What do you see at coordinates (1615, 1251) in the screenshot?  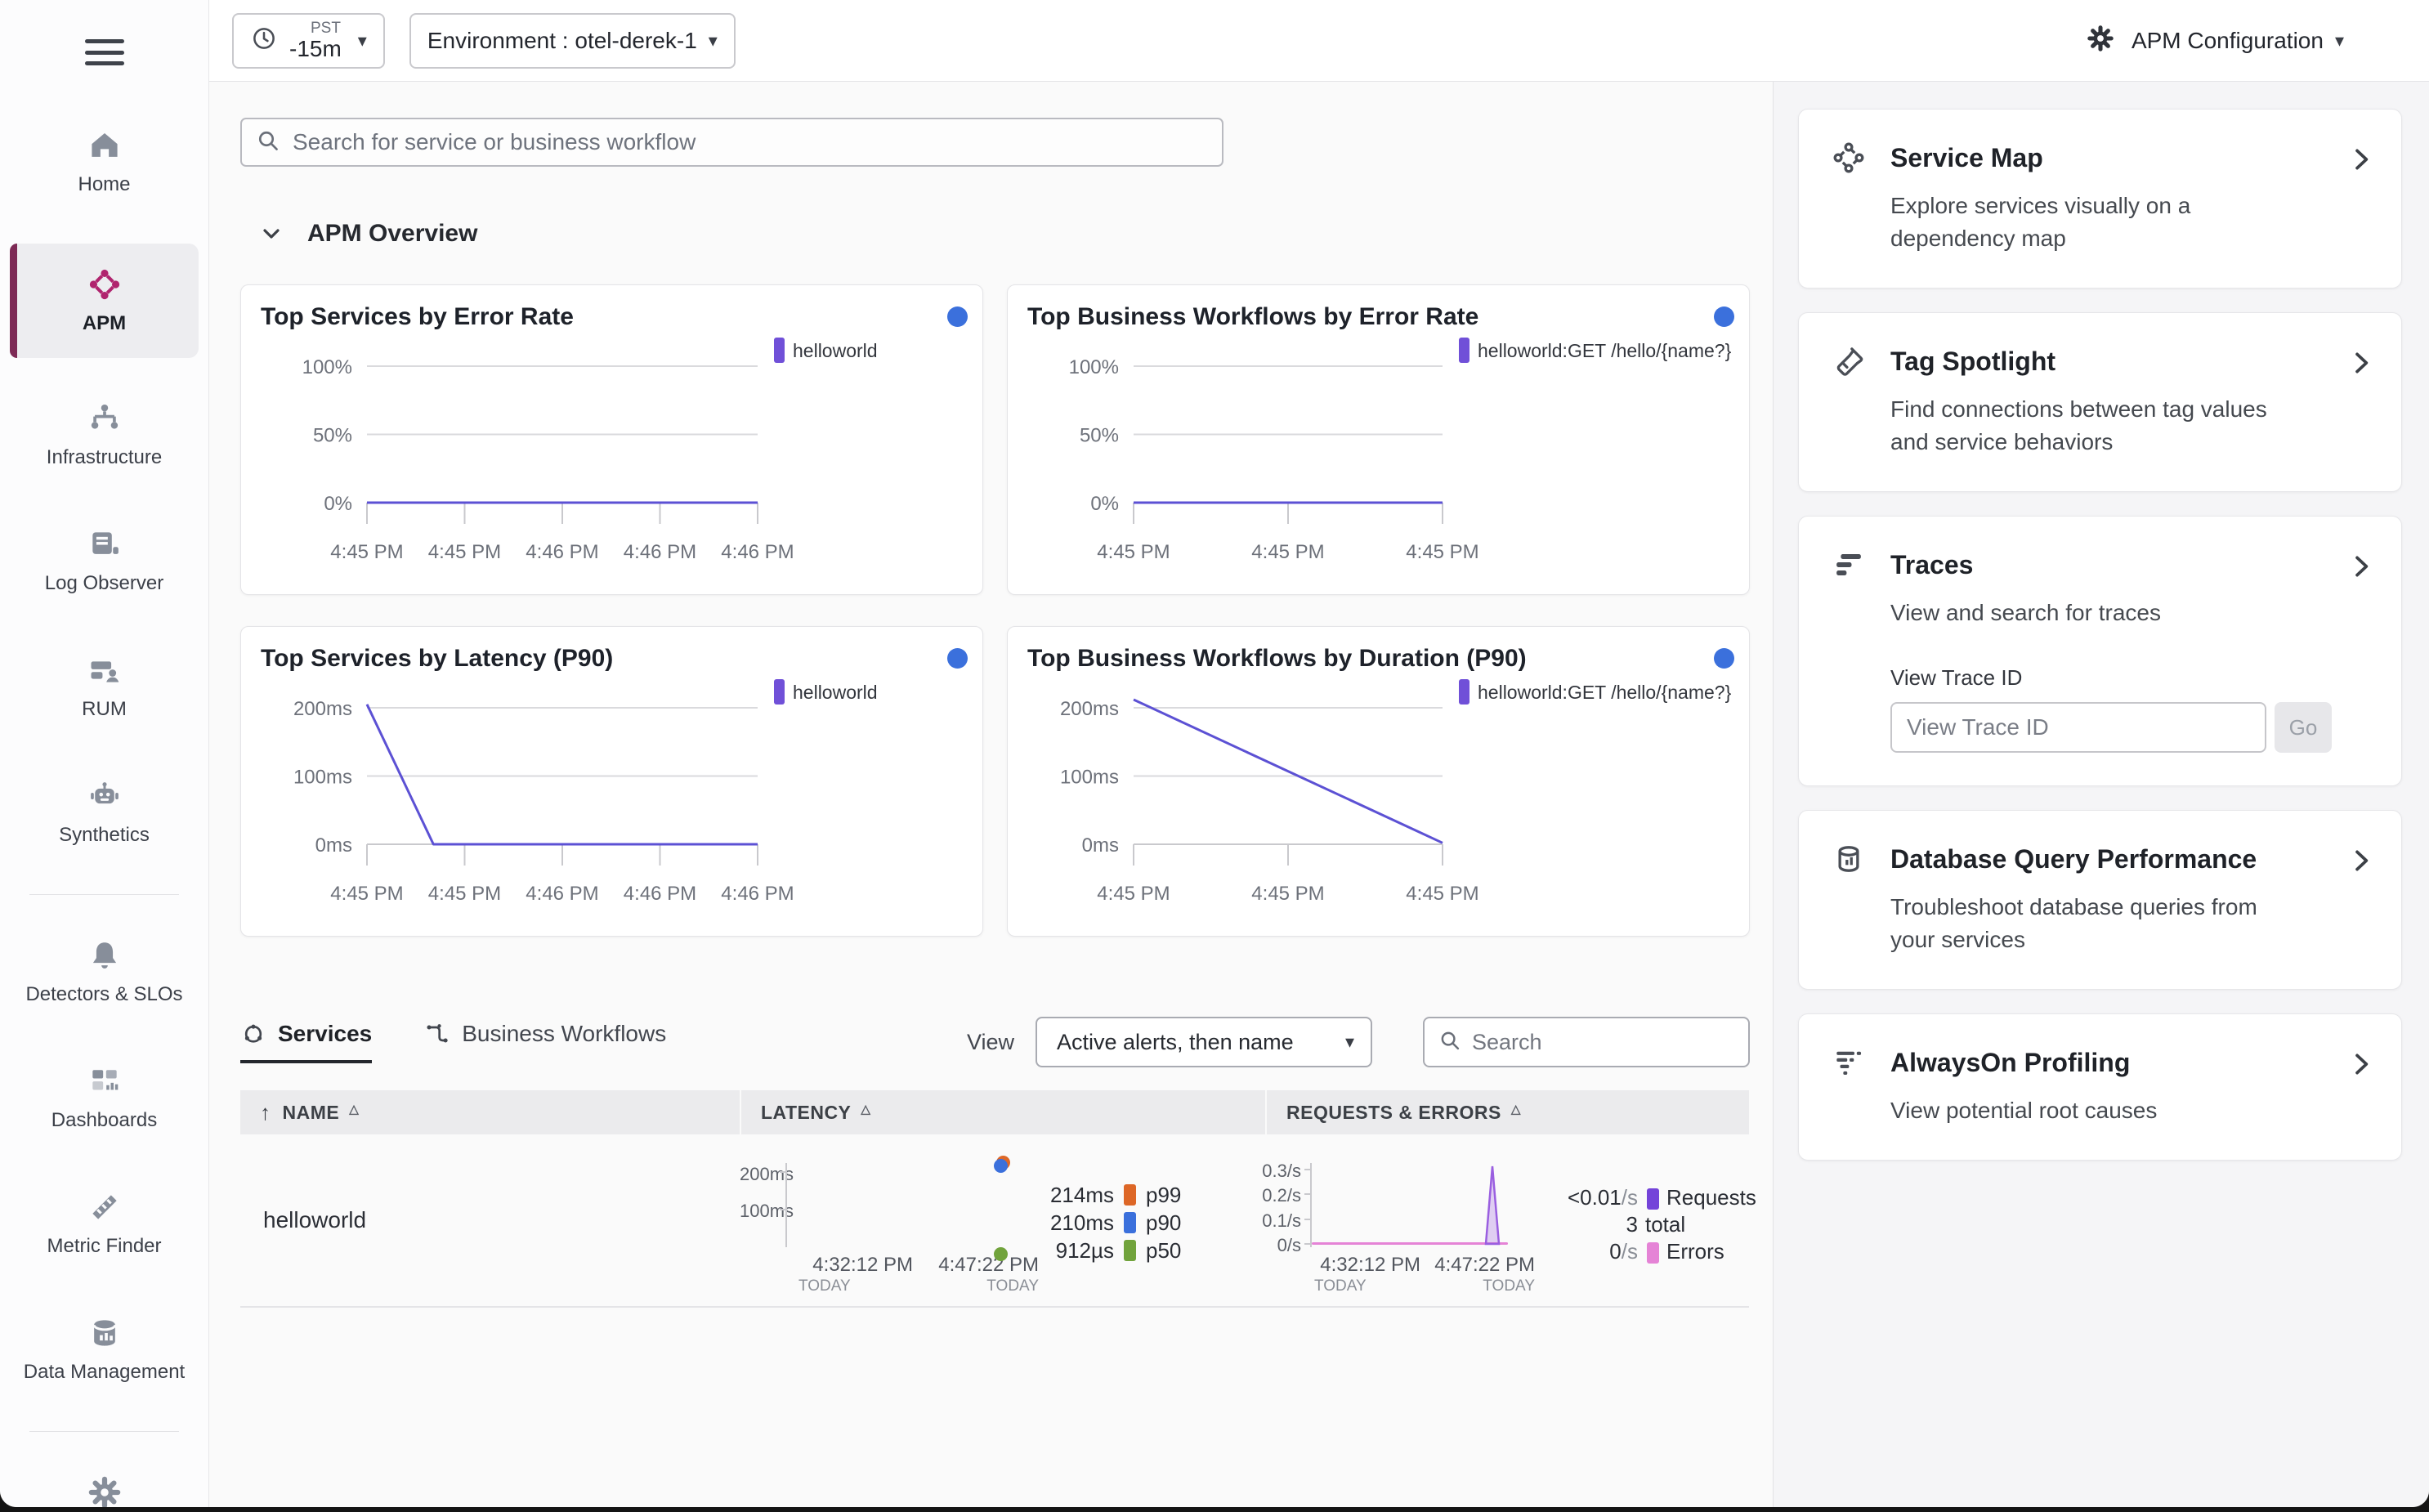 I see `stat-value: 0` at bounding box center [1615, 1251].